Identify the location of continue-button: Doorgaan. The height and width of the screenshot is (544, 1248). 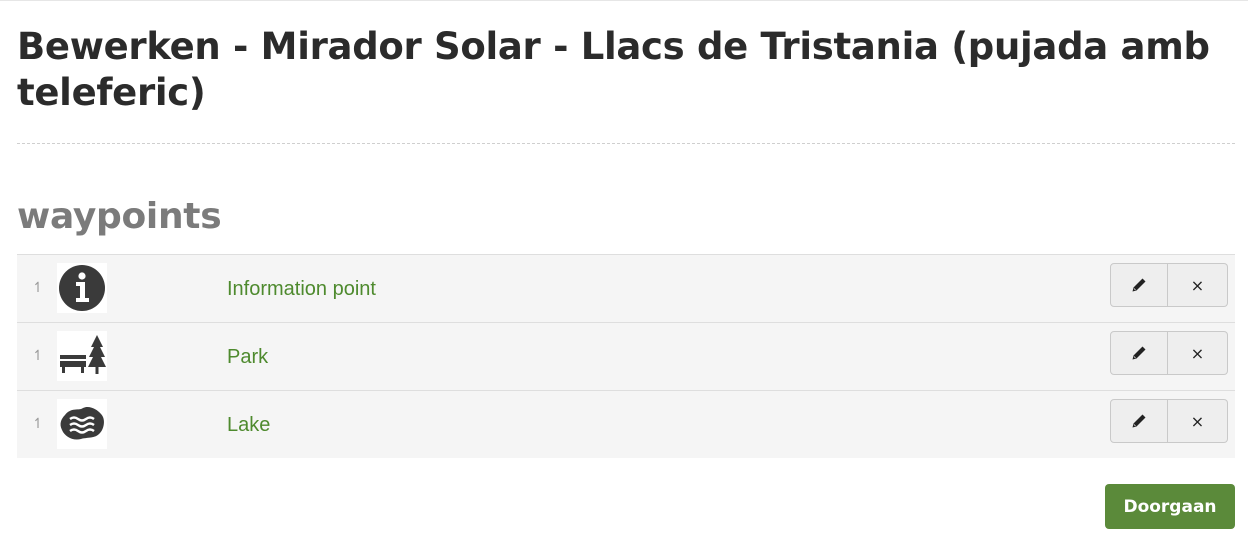
(1170, 506).